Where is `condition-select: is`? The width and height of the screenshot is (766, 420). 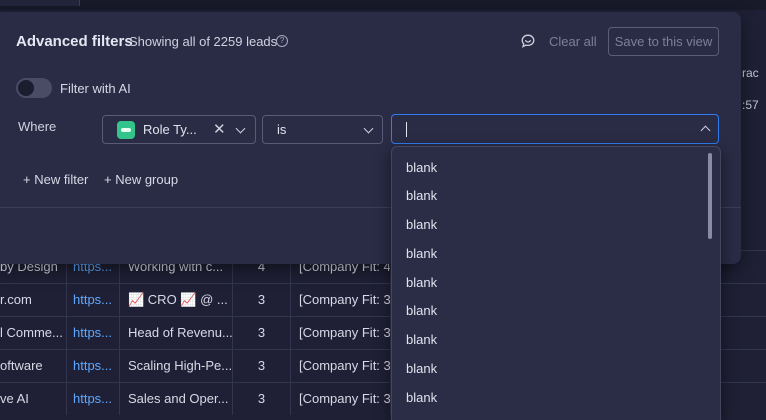 condition-select: is is located at coordinates (322, 129).